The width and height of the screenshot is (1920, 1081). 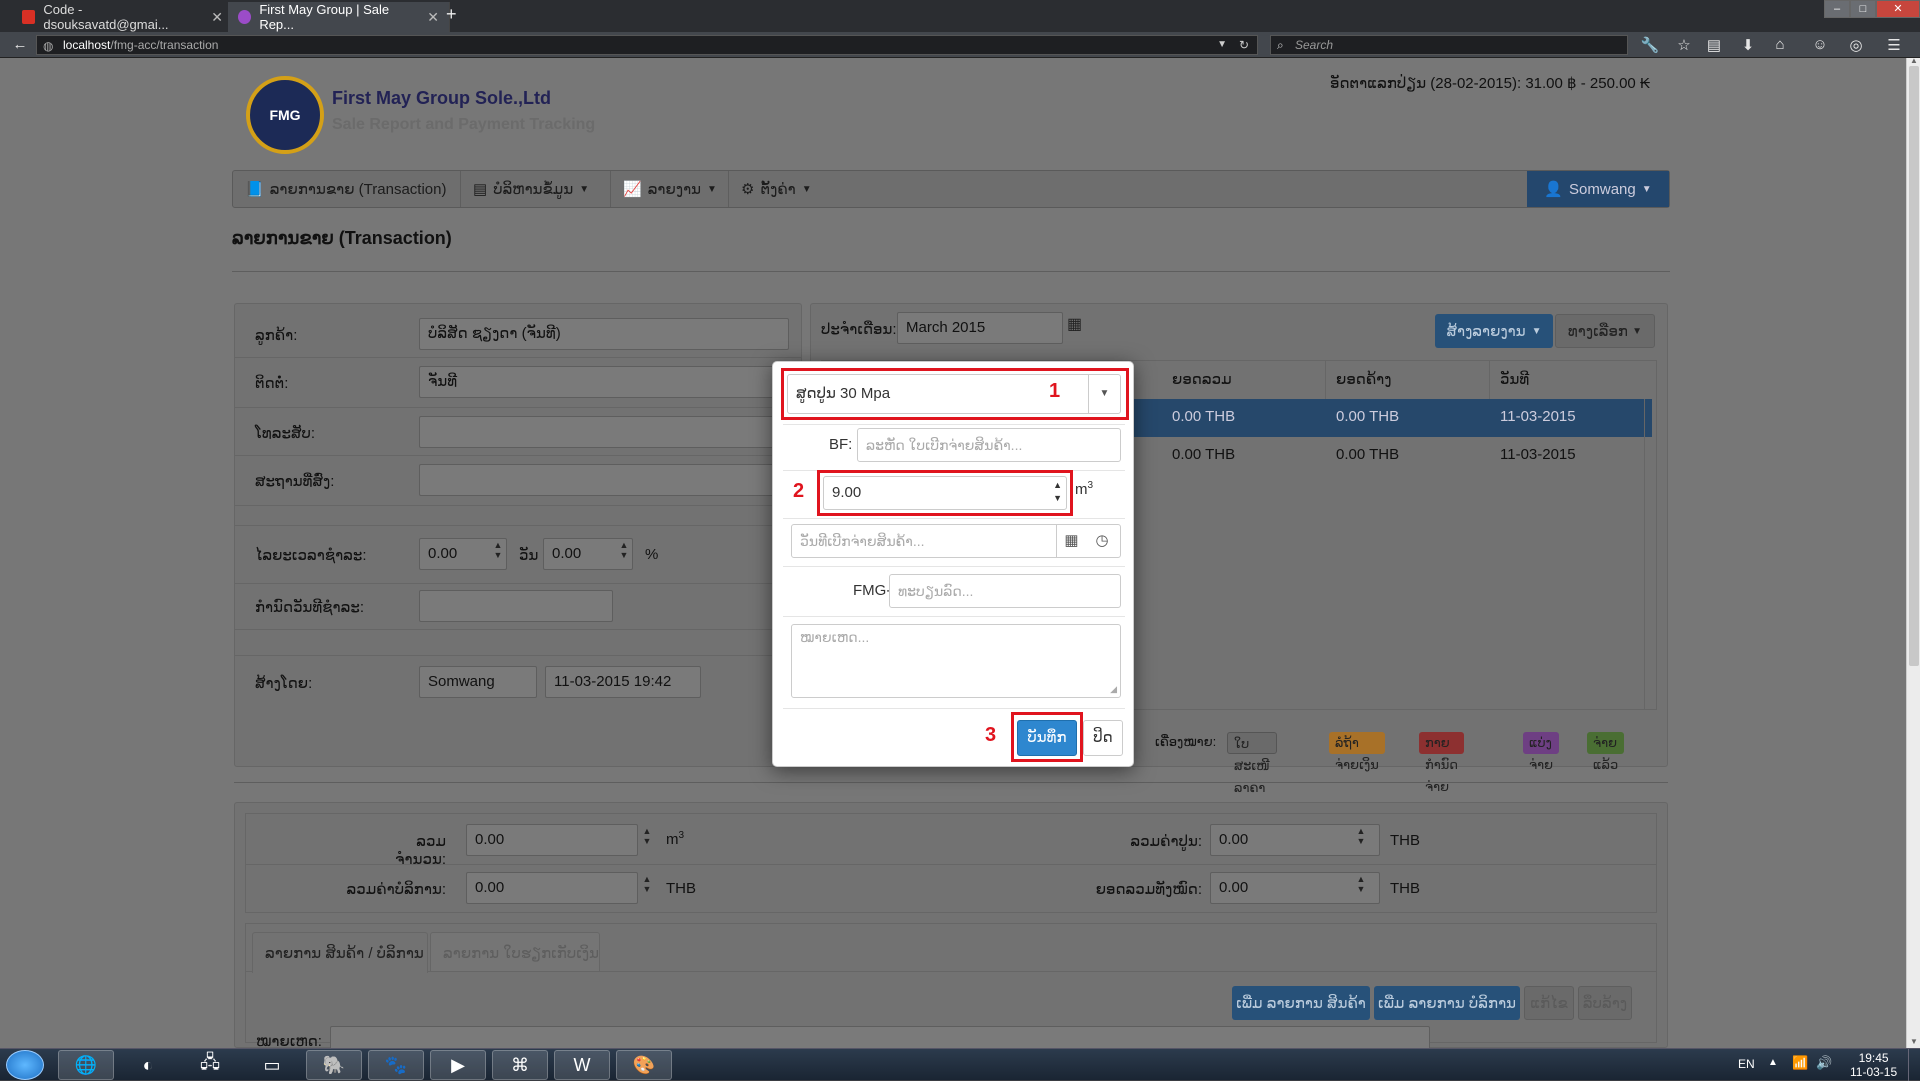 I want to click on network-signal-icon: 📶, so click(x=1800, y=1063).